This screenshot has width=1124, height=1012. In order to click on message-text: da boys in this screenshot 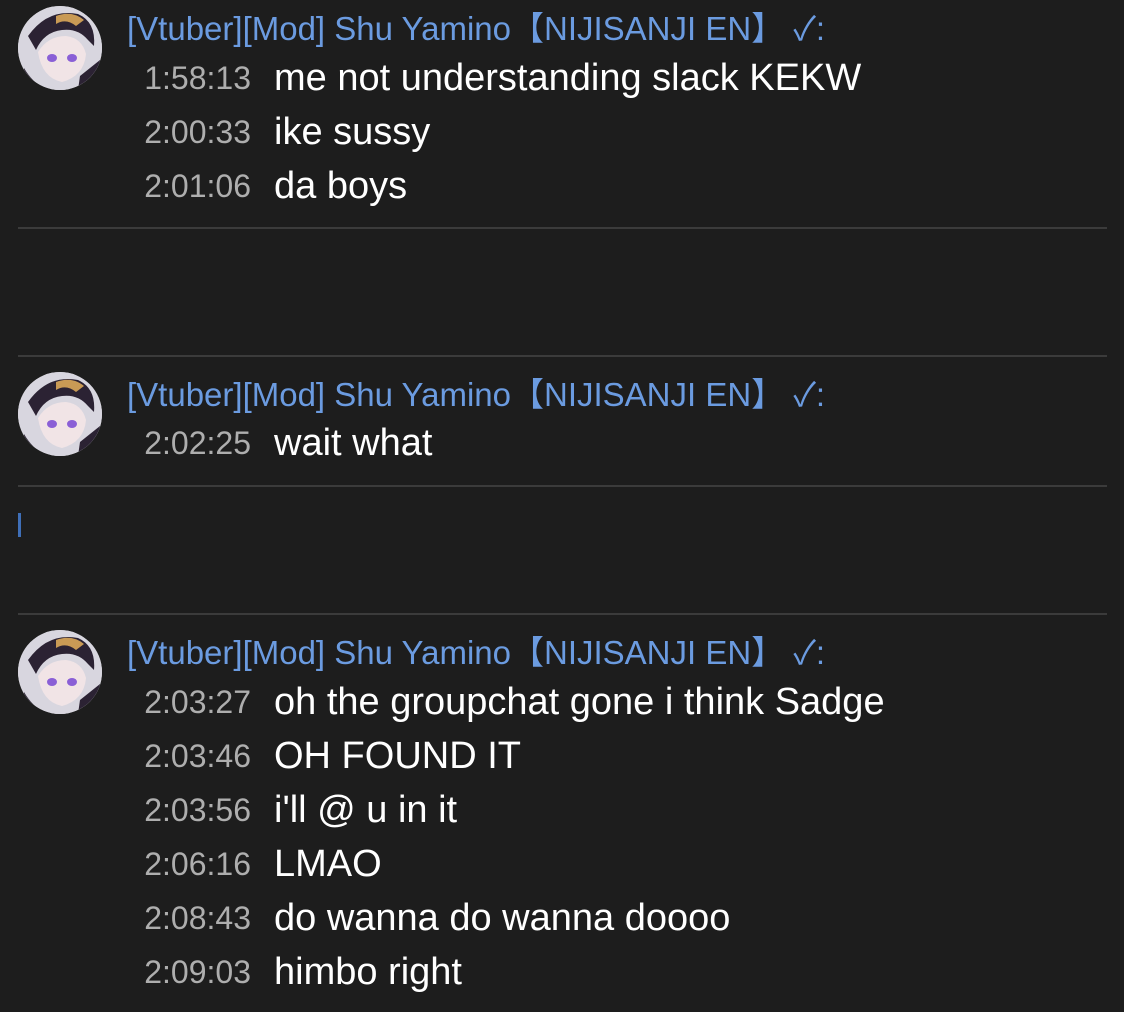, I will do `click(341, 186)`.